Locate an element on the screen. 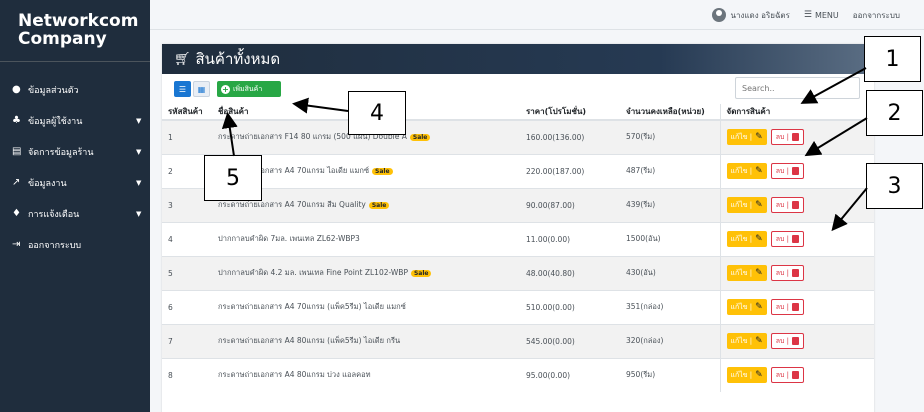  list-view-button: ☰ is located at coordinates (182, 89).